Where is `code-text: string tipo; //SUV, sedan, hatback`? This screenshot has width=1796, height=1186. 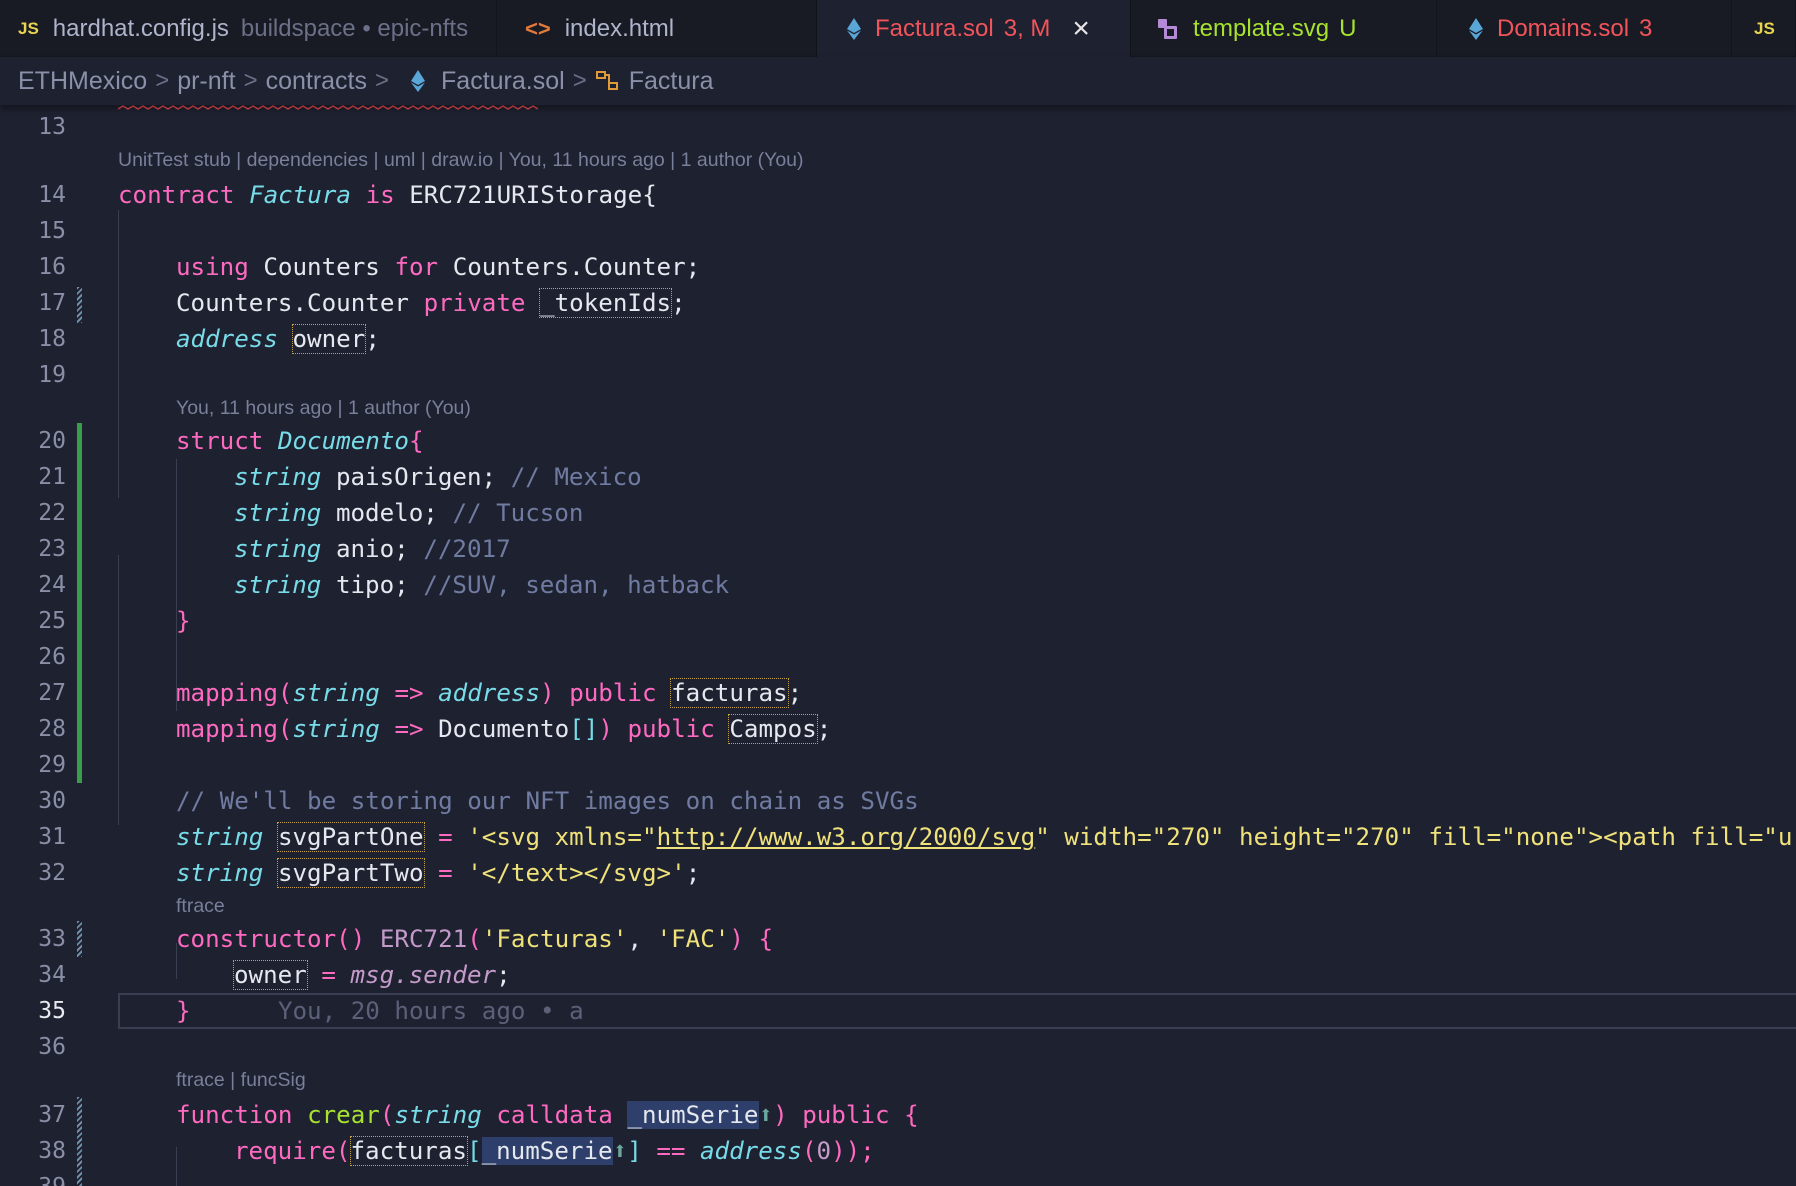
code-text: string tipo; //SUV, sedan, hatback is located at coordinates (481, 585).